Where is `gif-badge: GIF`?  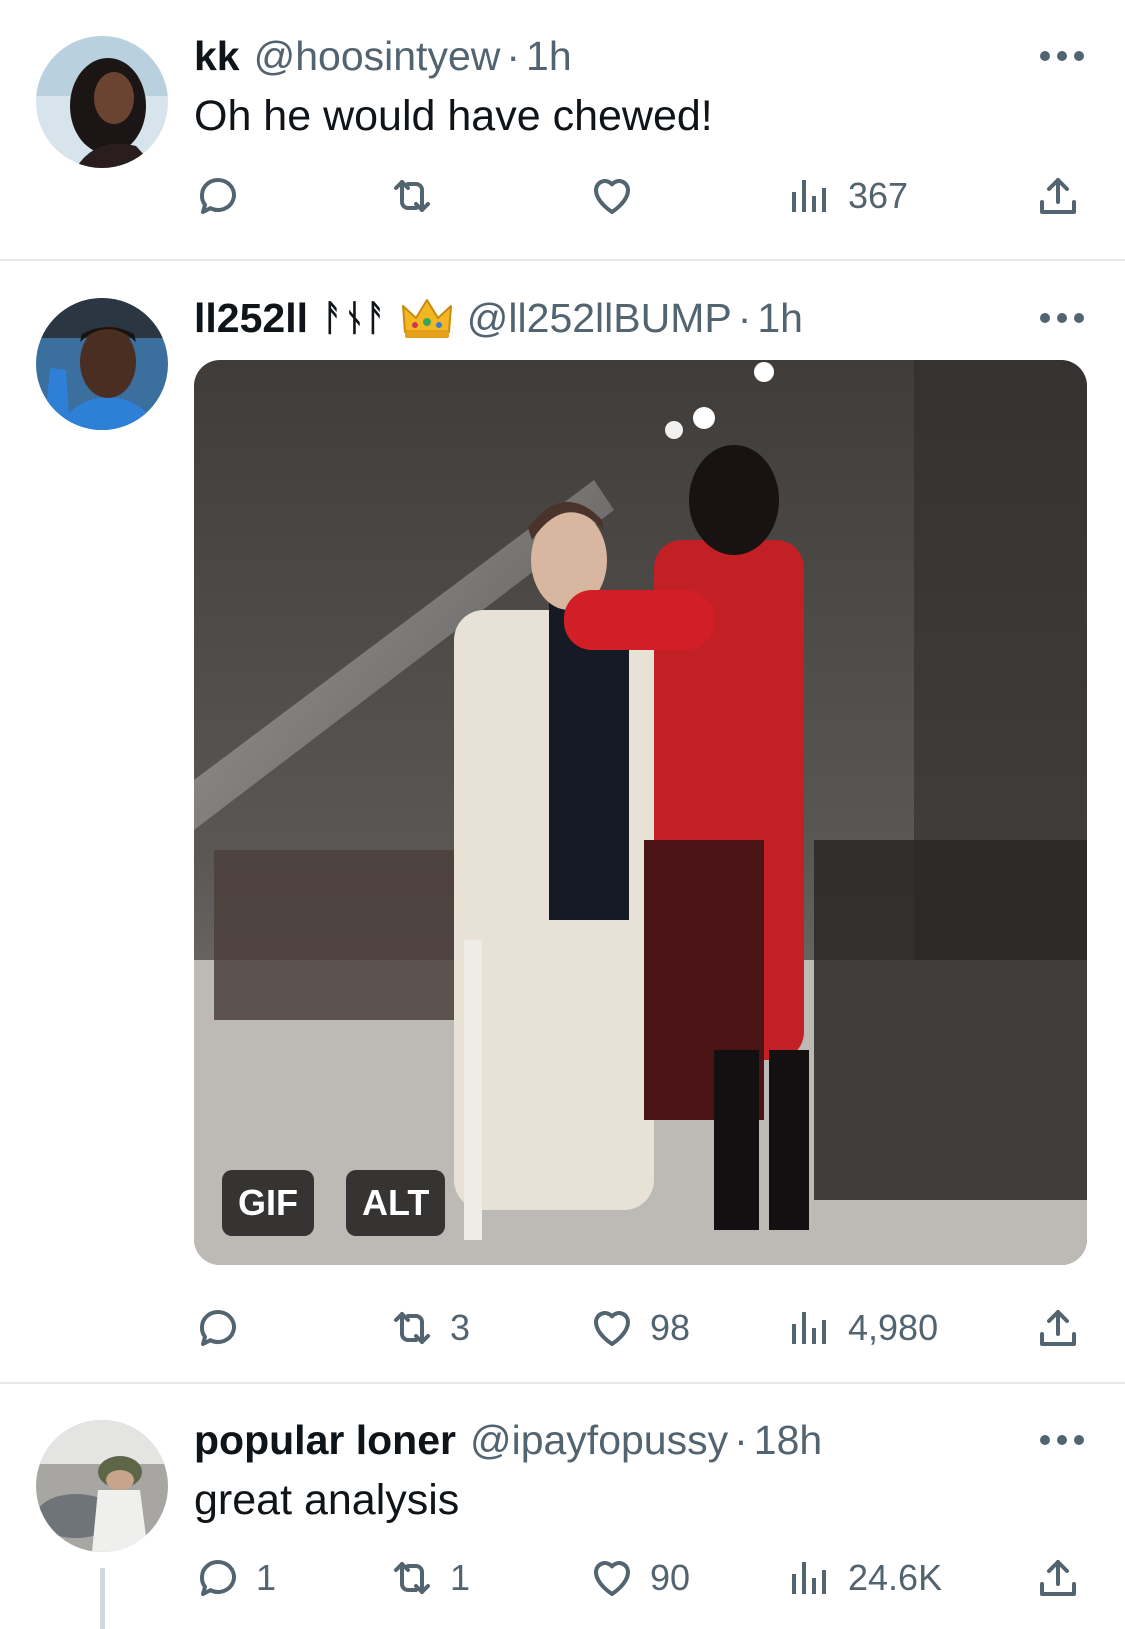
gif-badge: GIF is located at coordinates (268, 1203).